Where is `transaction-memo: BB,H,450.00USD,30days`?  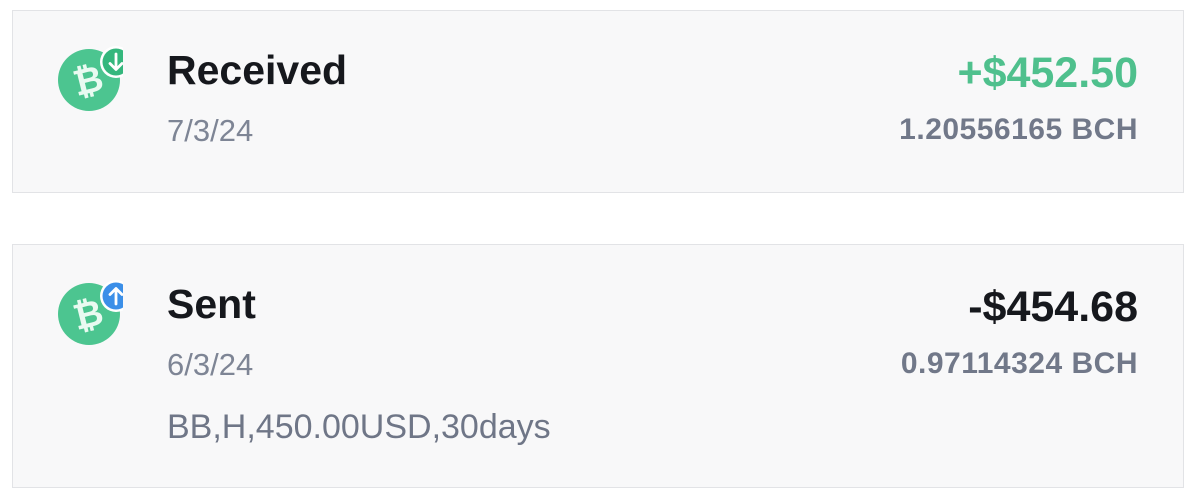 transaction-memo: BB,H,450.00USD,30days is located at coordinates (359, 427).